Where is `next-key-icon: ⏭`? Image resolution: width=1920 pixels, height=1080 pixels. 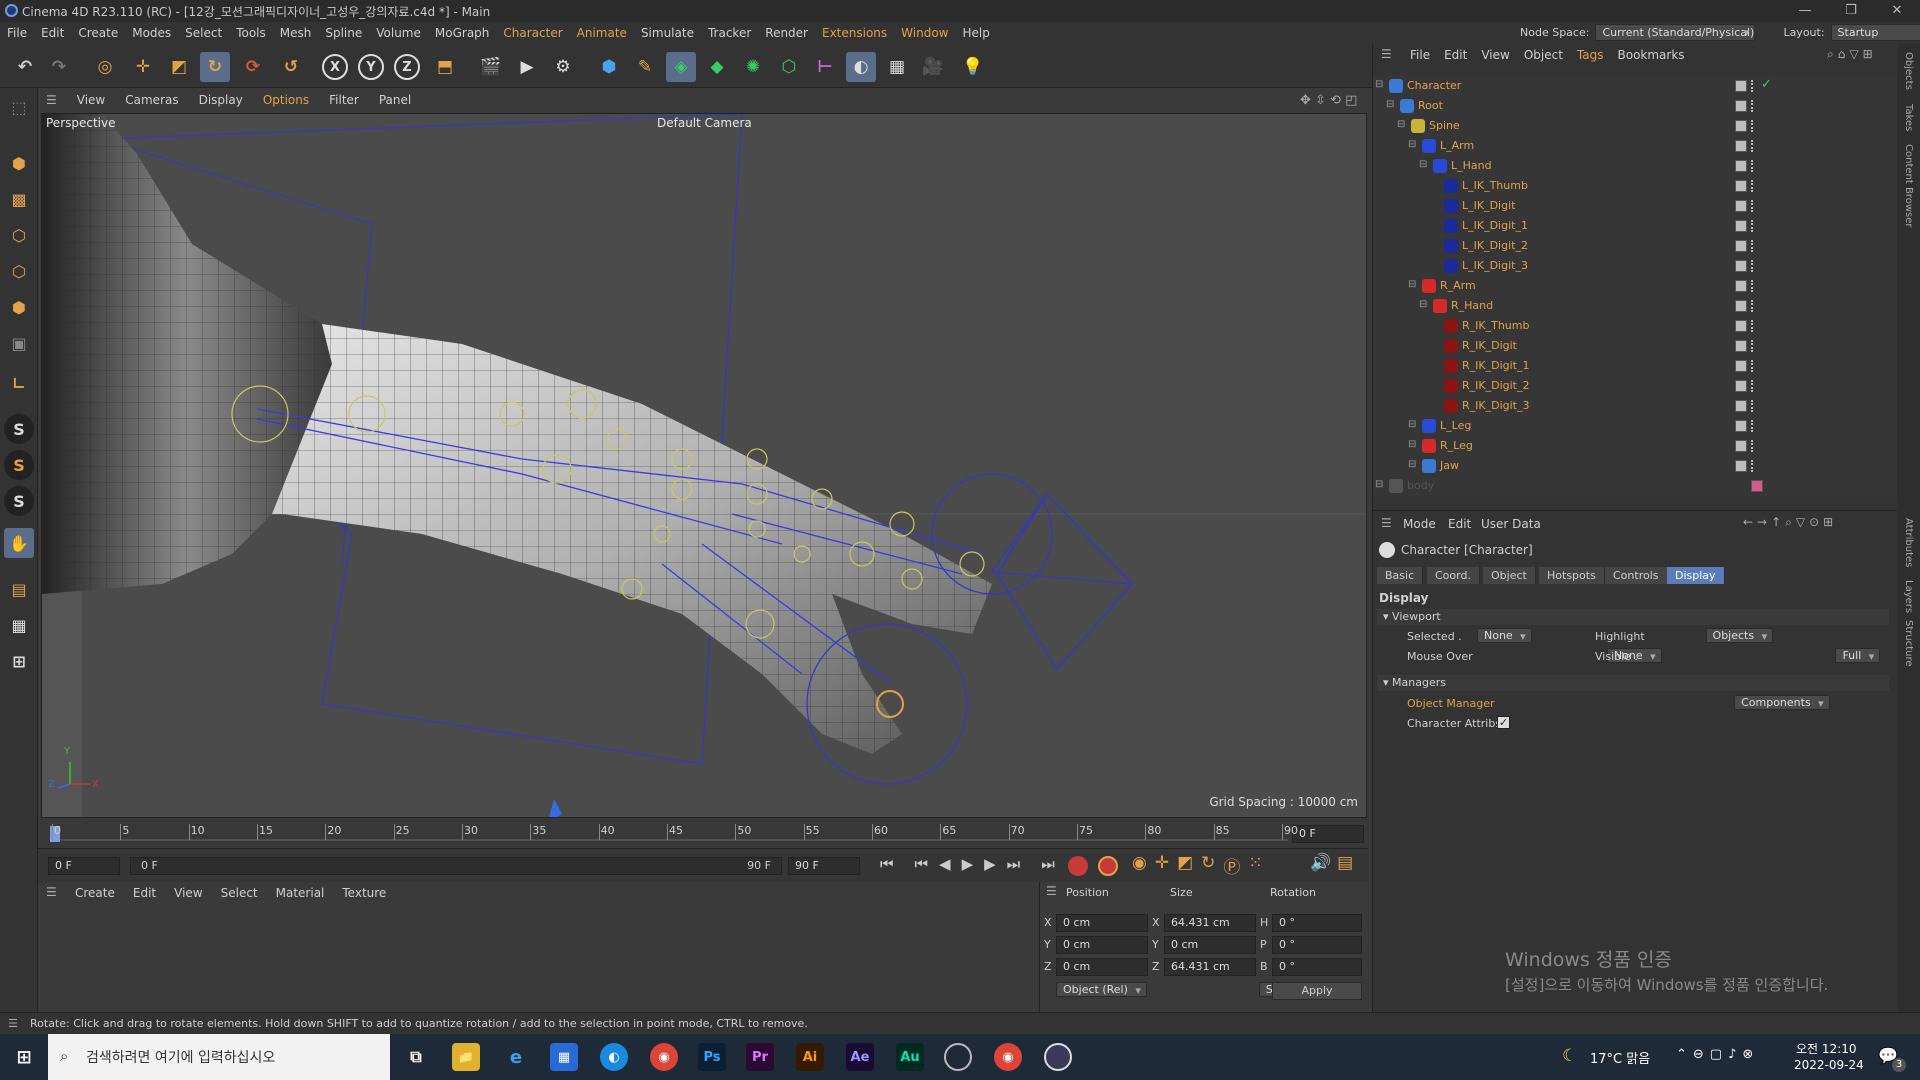 next-key-icon: ⏭ is located at coordinates (1014, 864).